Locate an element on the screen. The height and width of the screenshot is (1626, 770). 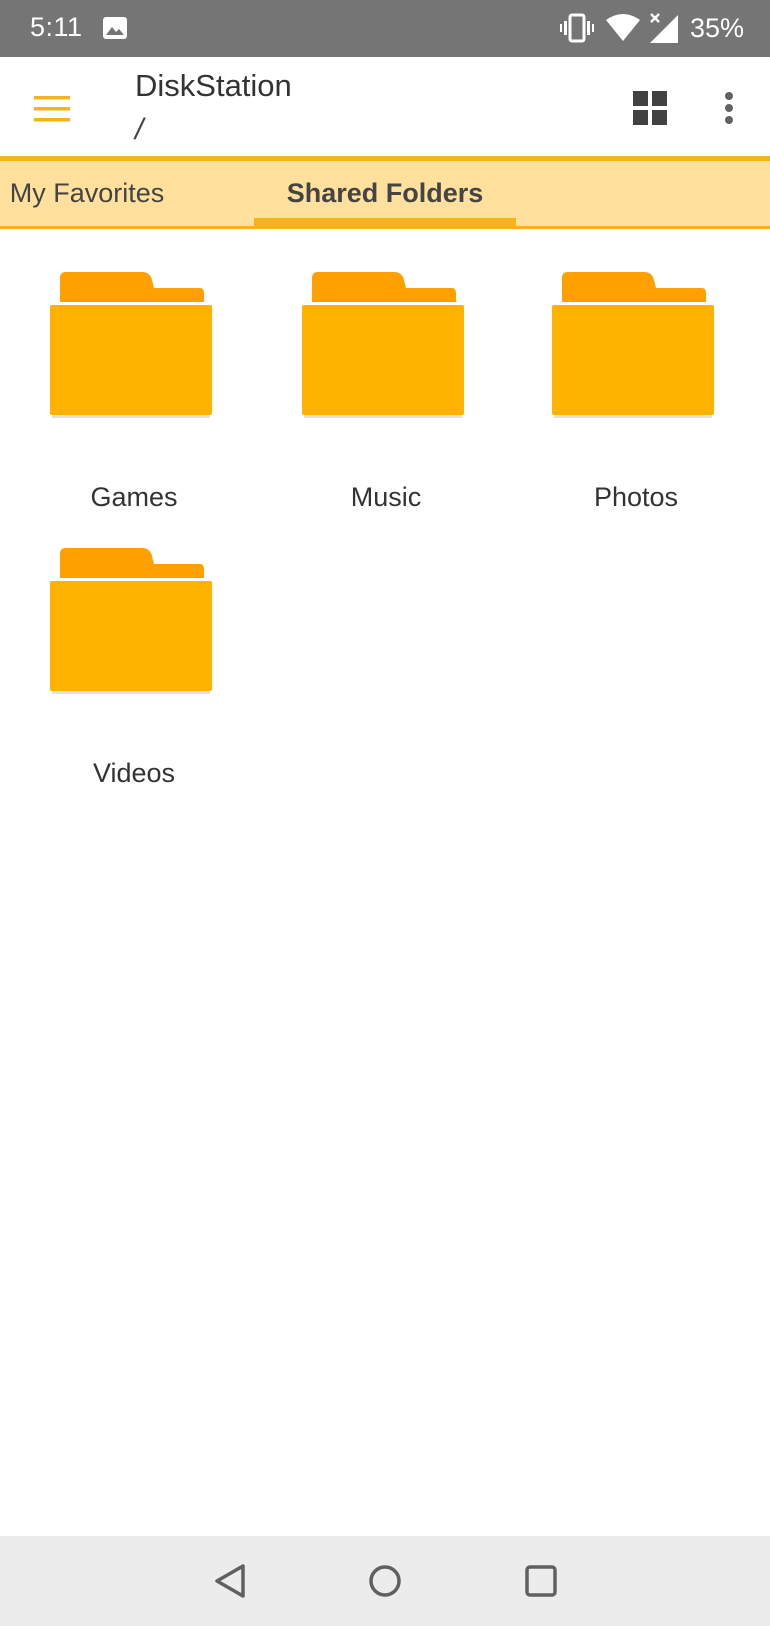
folder-name: Photos is located at coordinates (636, 497).